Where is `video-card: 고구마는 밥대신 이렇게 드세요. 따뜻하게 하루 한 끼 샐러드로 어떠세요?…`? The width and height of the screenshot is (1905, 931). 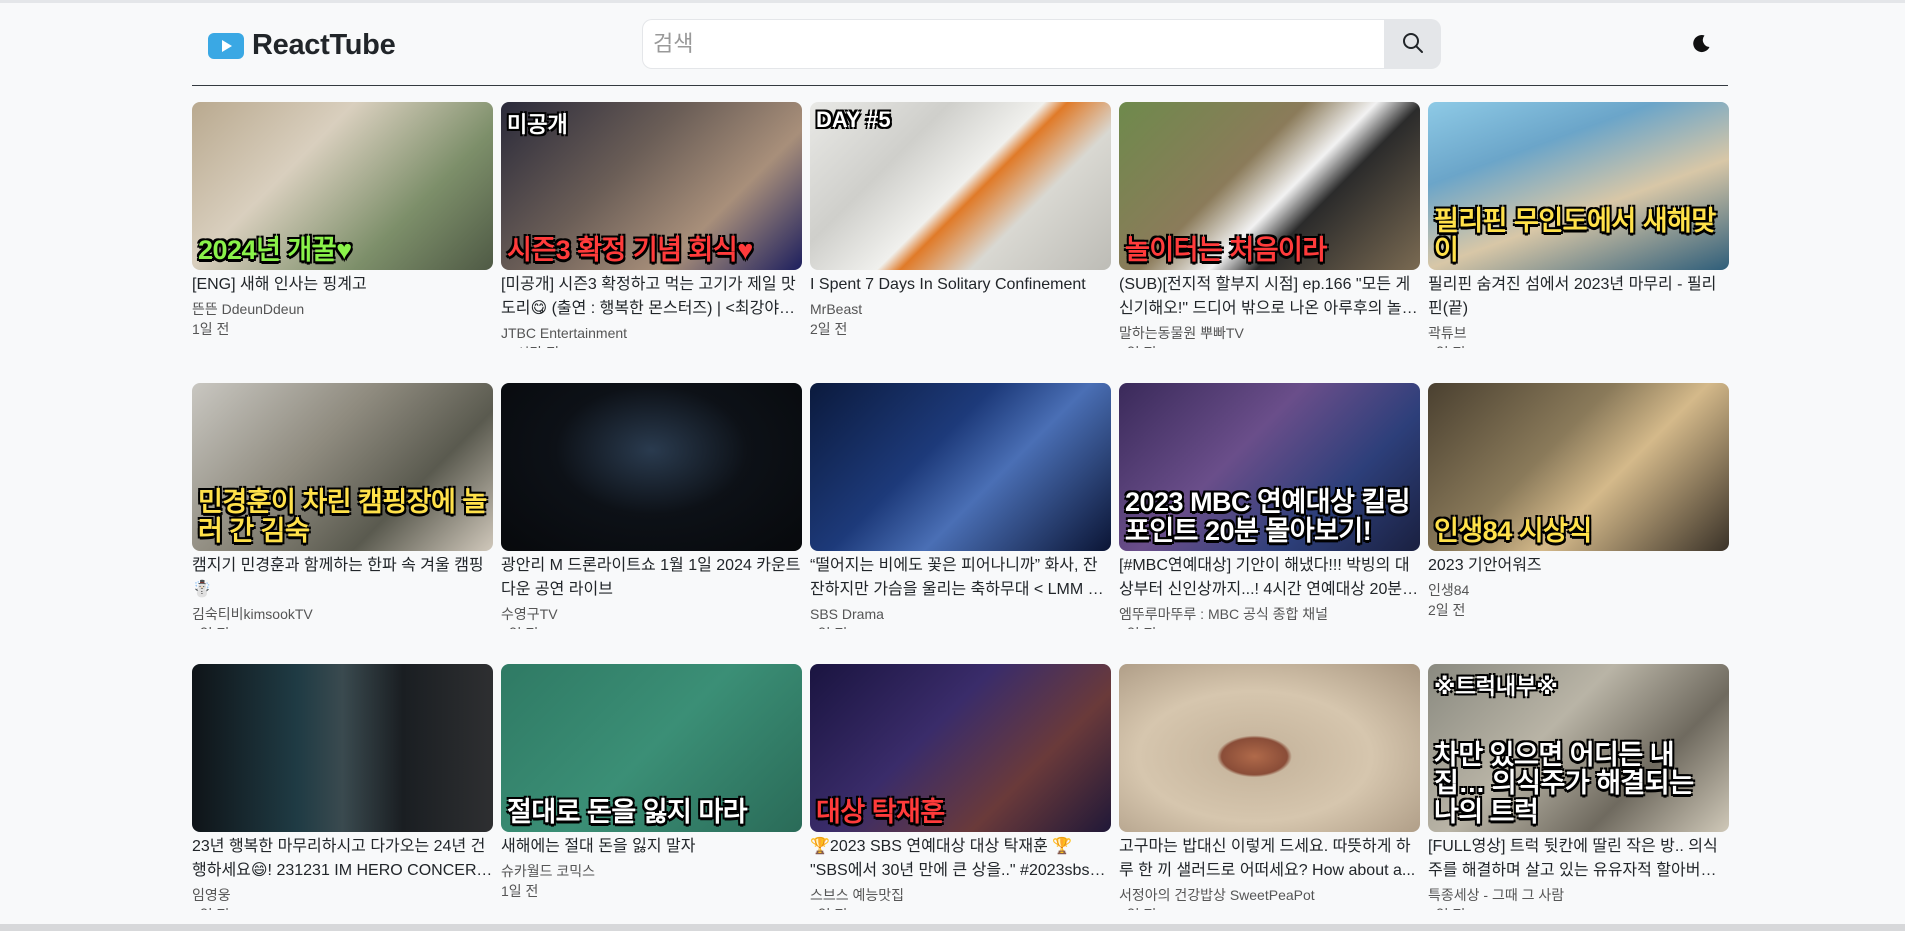
video-card: 고구마는 밥대신 이렇게 드세요. 따뜻하게 하루 한 끼 샐러드로 어떠세요?… is located at coordinates (1269, 787).